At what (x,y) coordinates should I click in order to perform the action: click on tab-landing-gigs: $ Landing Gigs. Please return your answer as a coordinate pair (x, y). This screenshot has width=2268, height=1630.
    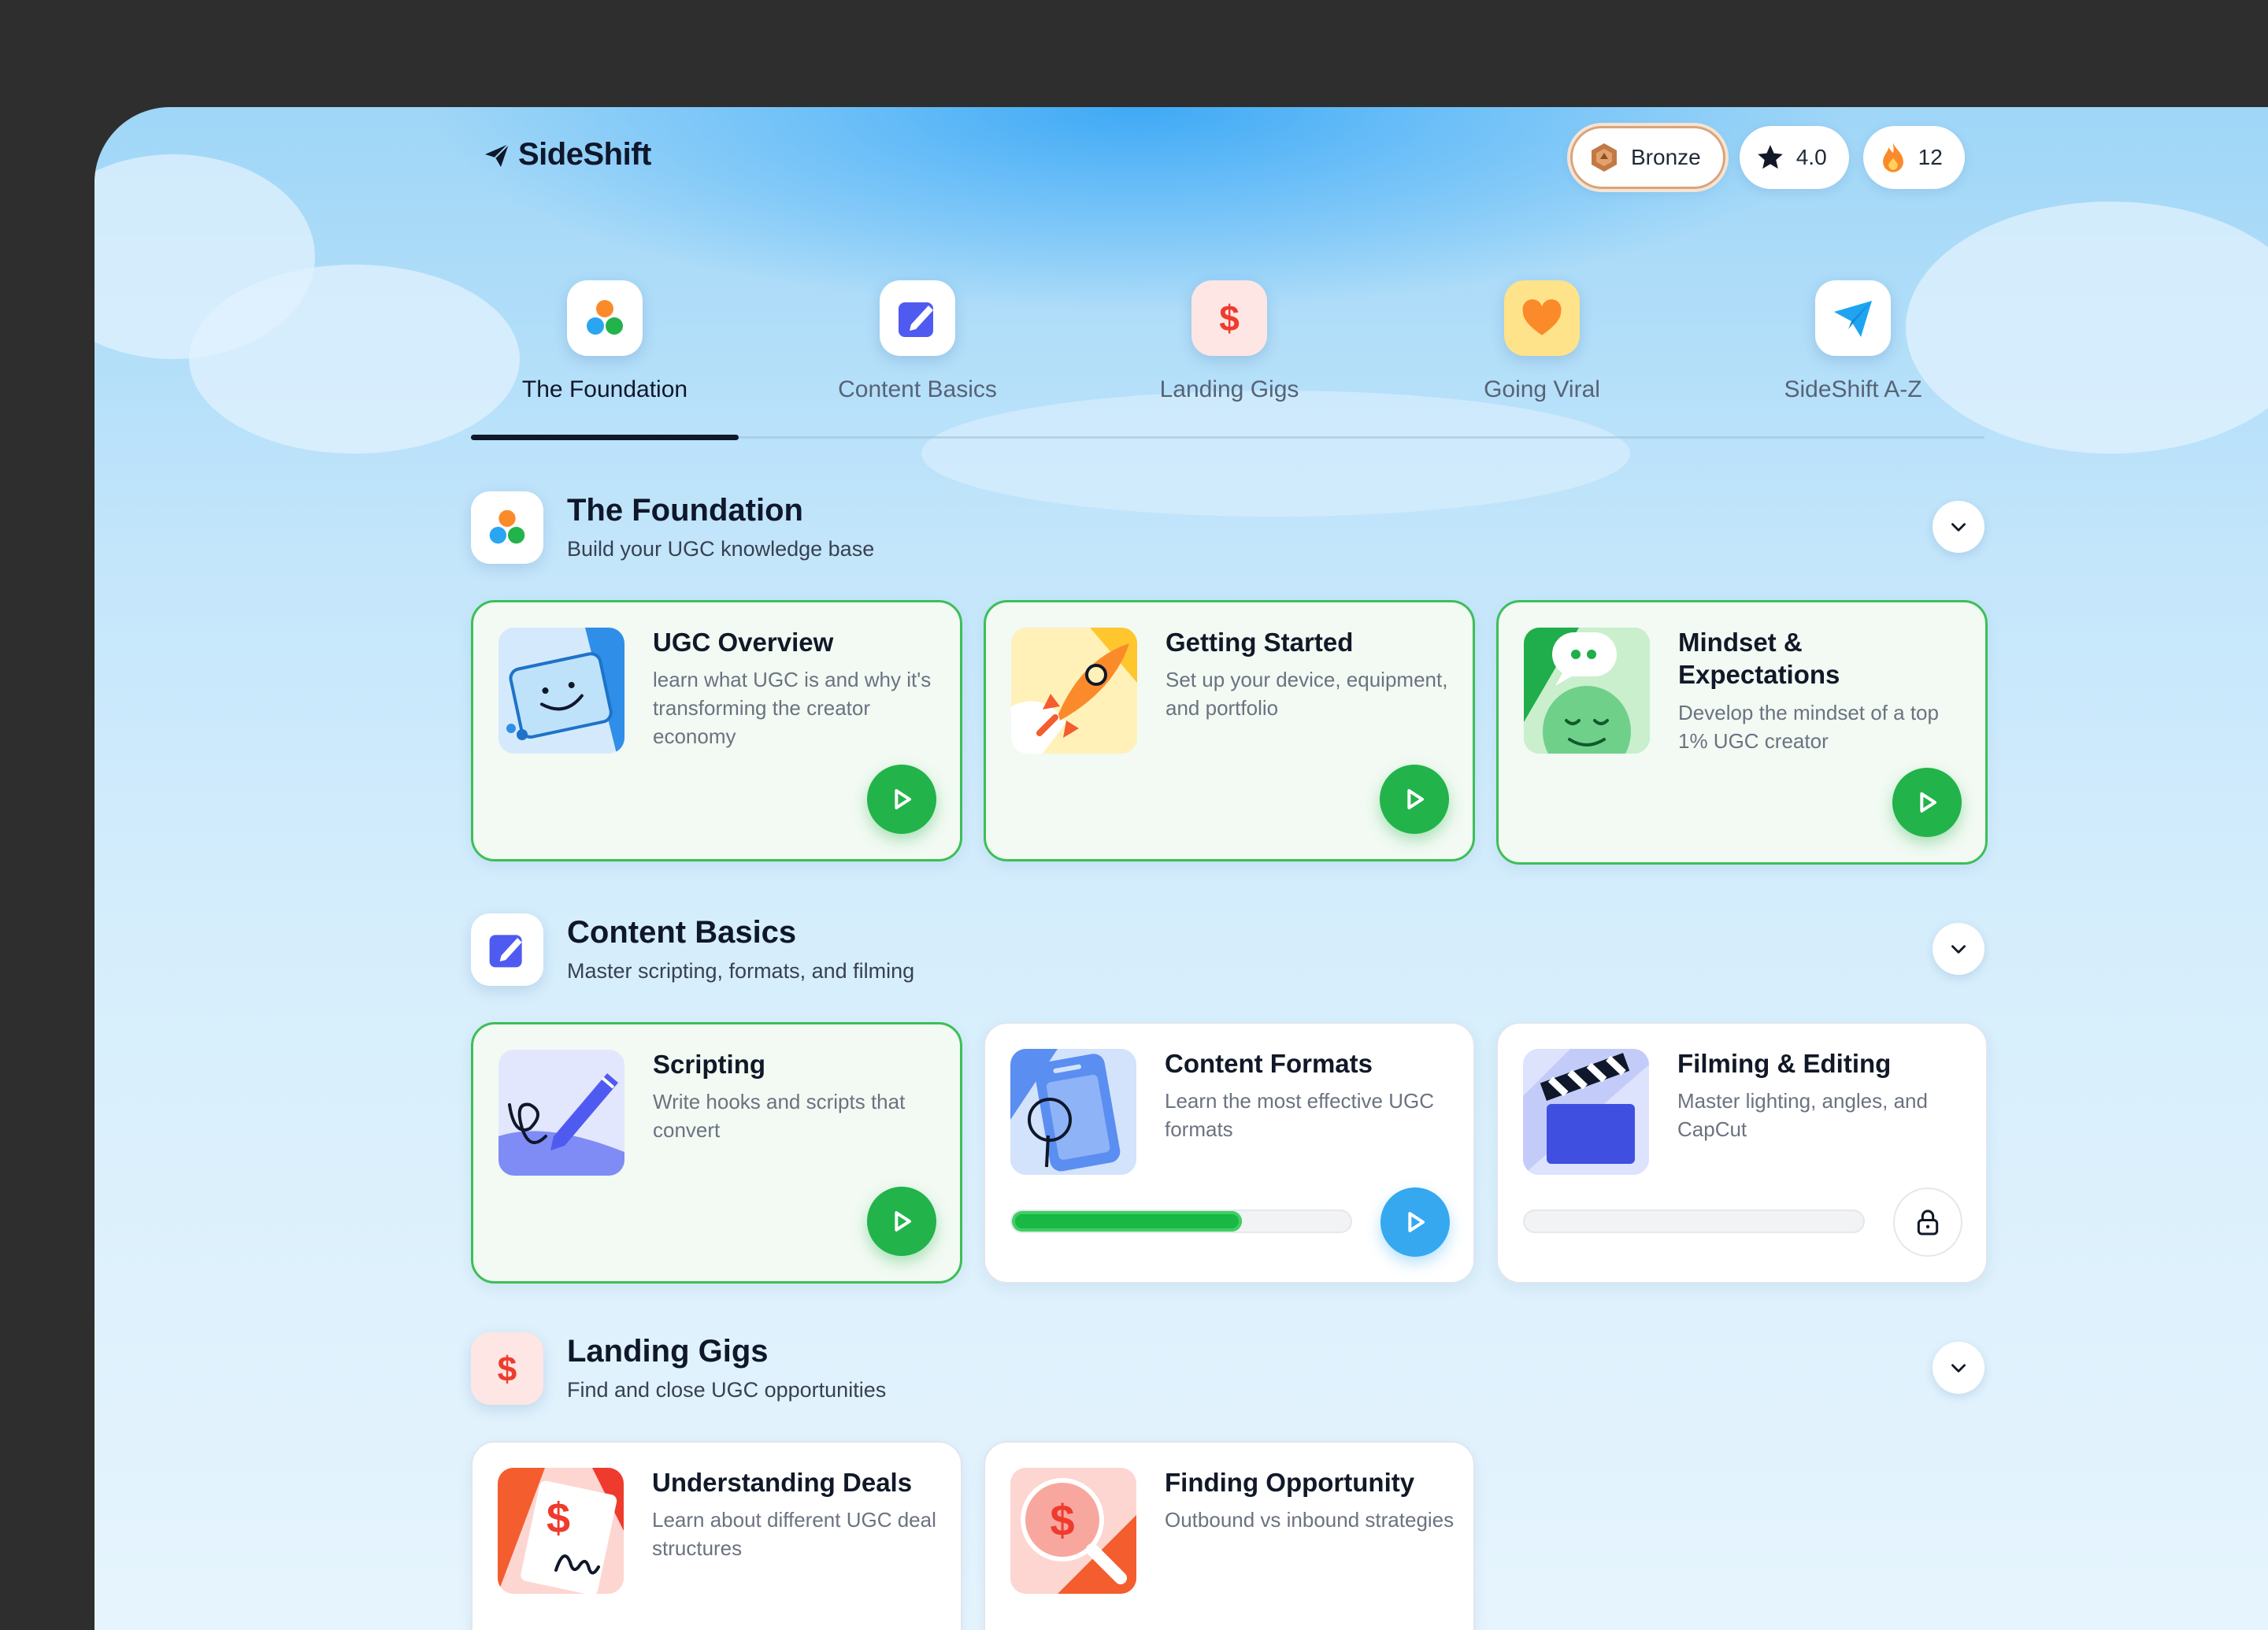
    Looking at the image, I should click on (1229, 341).